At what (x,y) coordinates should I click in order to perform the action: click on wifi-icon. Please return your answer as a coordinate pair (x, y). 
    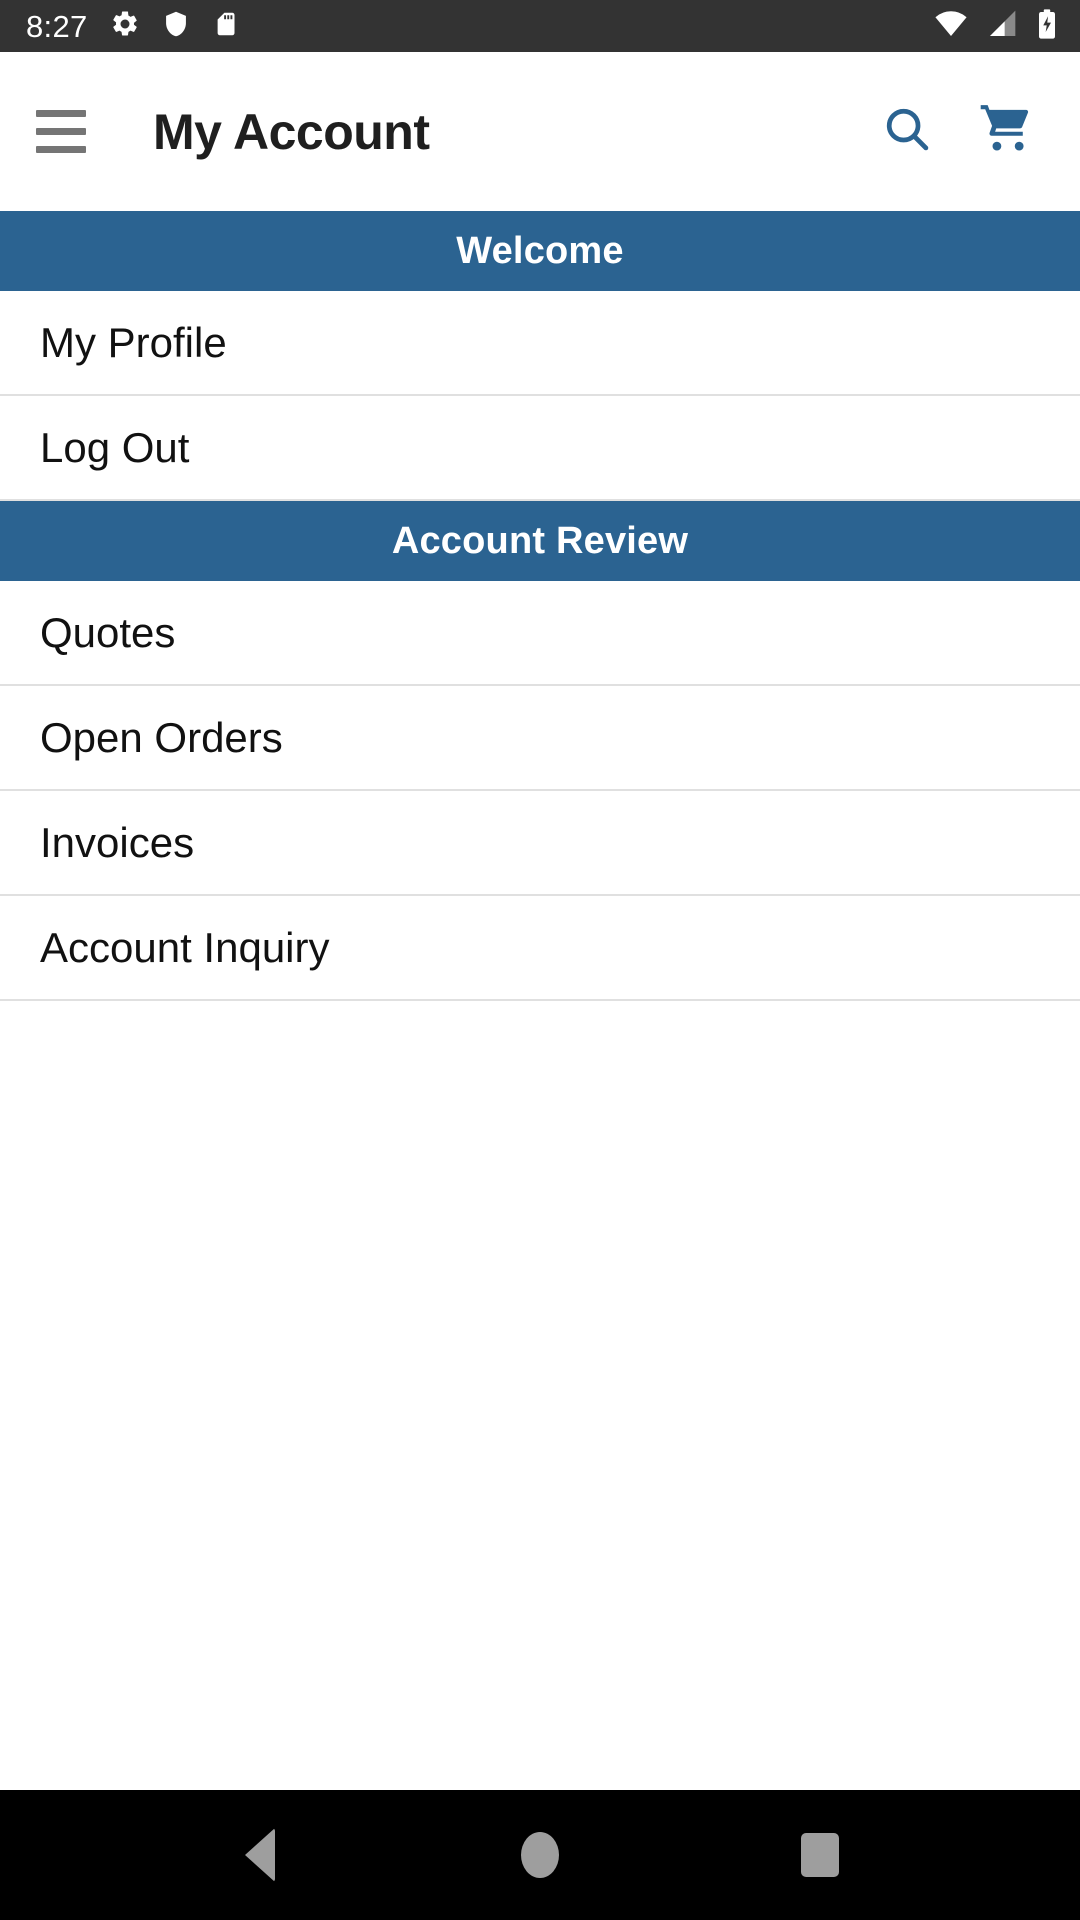
    Looking at the image, I should click on (951, 26).